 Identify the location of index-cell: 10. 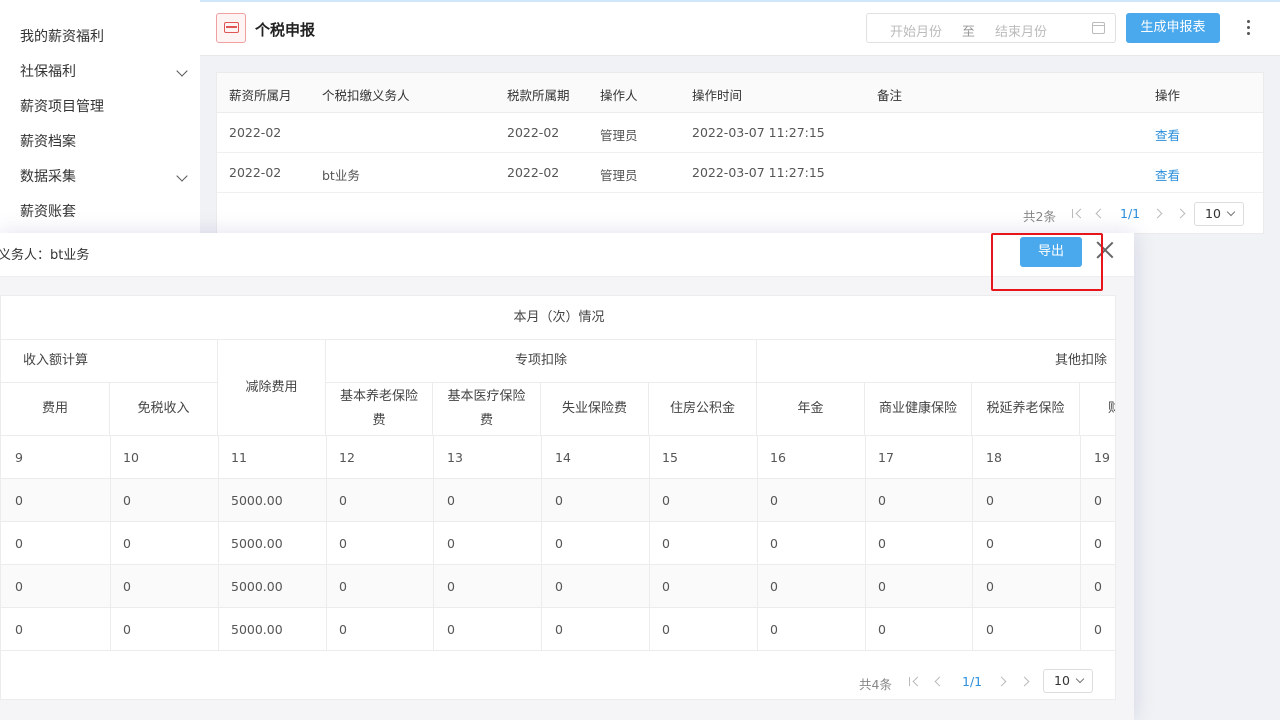
(131, 457).